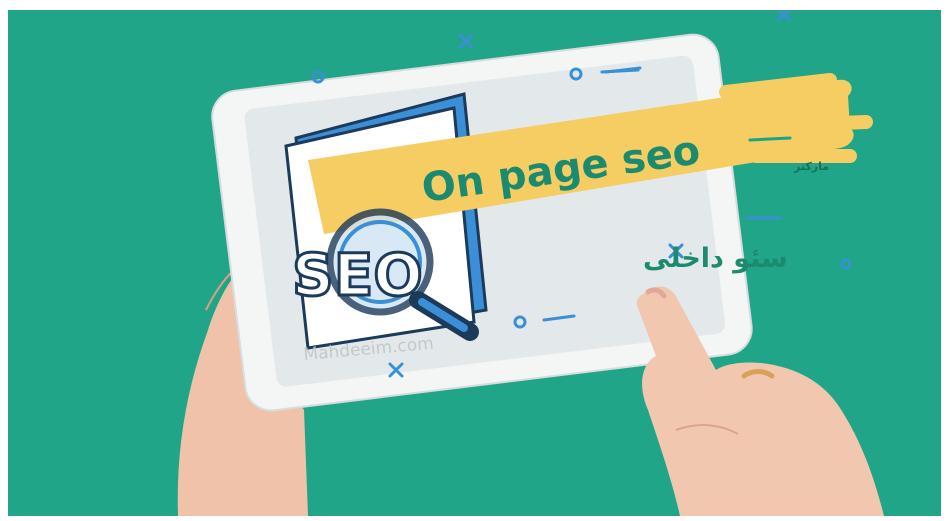 The width and height of the screenshot is (949, 521). I want to click on brand-mark: مارکتر, so click(811, 166).